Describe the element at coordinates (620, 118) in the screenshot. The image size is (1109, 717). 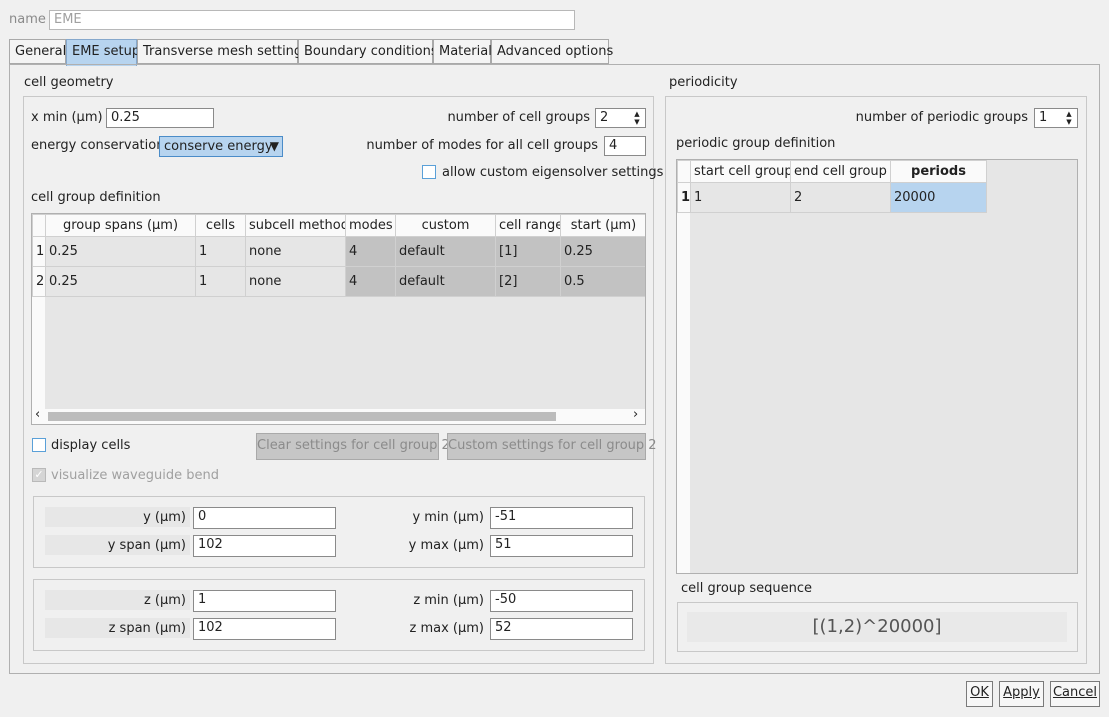
I see `num-cell-groups-spinner: 2 ▲ ▼` at that location.